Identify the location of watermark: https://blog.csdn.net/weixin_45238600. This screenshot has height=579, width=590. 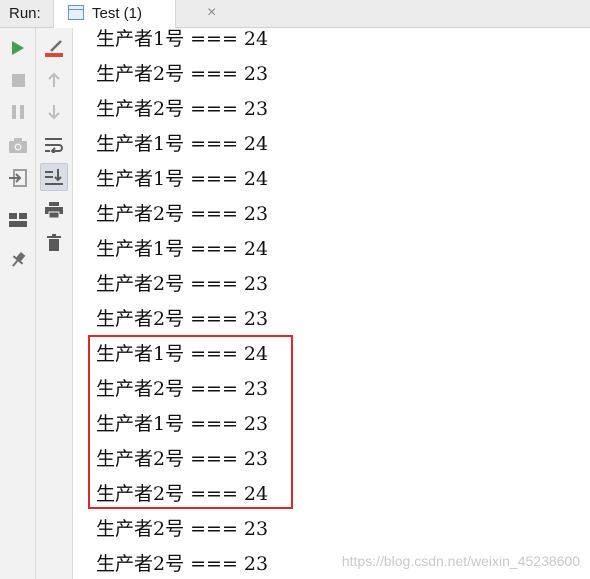
(460, 561).